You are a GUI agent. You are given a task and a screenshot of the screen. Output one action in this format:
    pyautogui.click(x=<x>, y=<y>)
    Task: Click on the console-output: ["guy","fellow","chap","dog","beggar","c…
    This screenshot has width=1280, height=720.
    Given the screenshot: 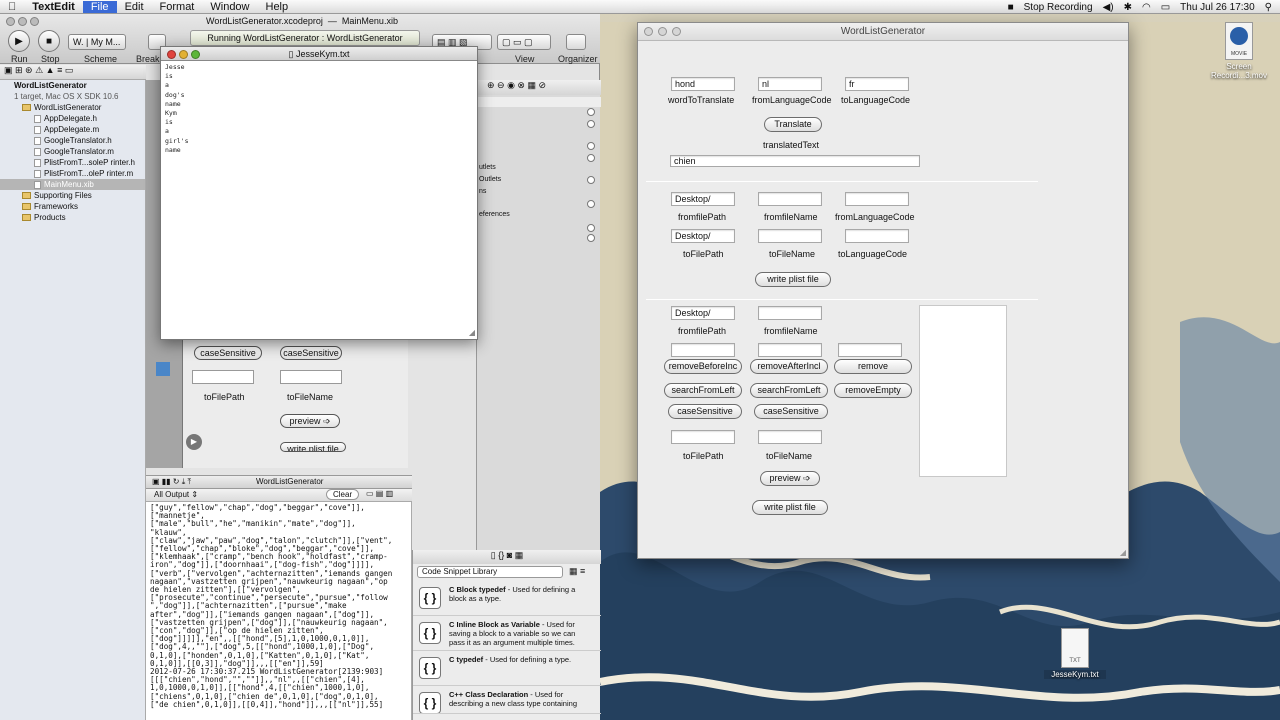 What is the action you would take?
    pyautogui.click(x=279, y=611)
    